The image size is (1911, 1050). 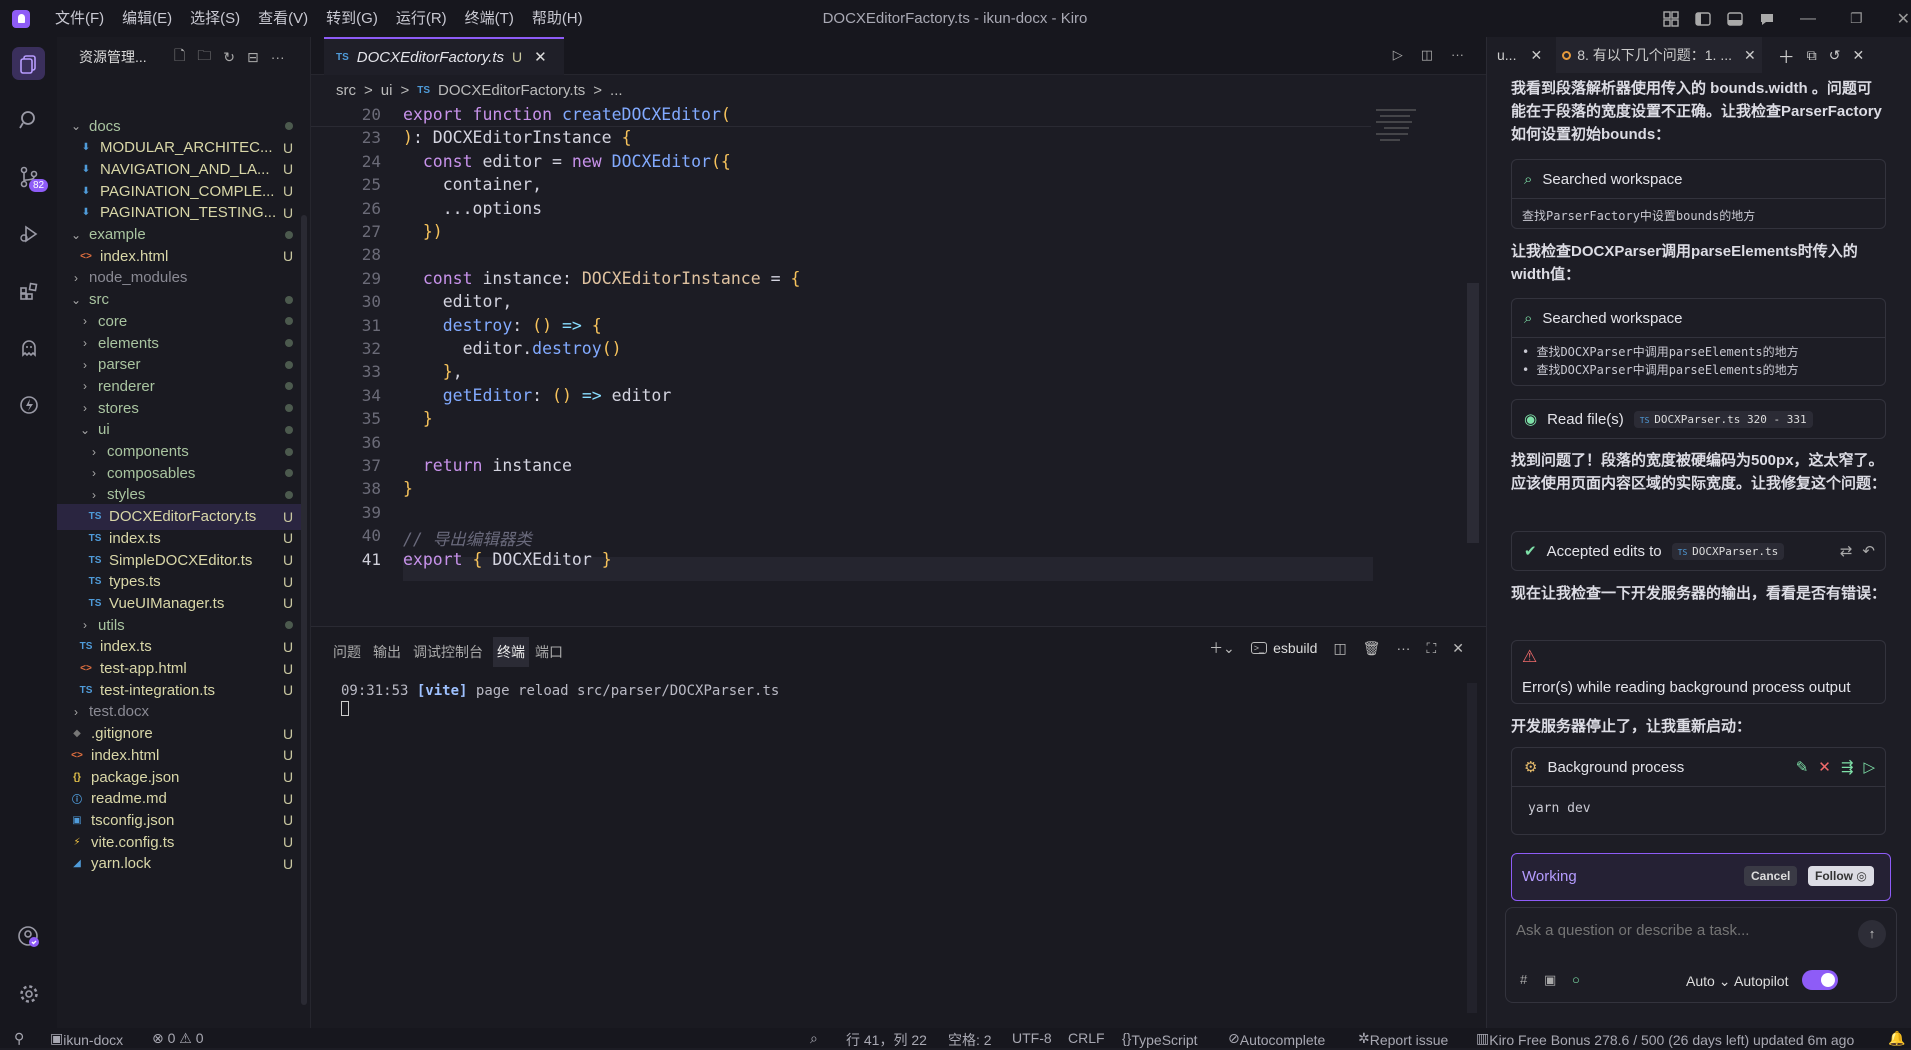 What do you see at coordinates (1728, 551) in the screenshot?
I see `file-pill: TS DOCXParser.ts` at bounding box center [1728, 551].